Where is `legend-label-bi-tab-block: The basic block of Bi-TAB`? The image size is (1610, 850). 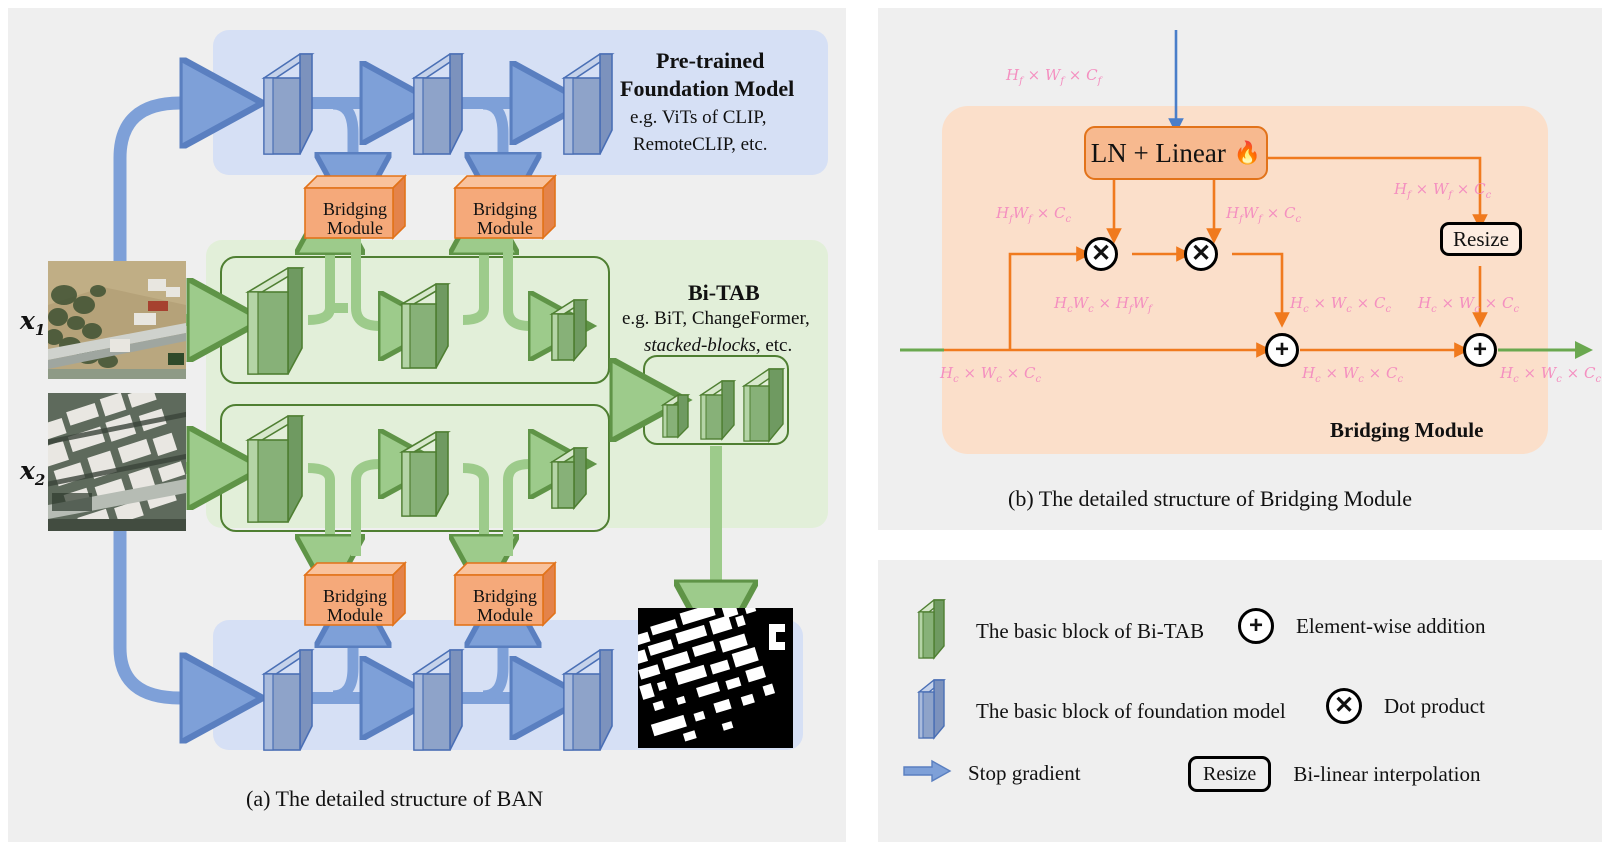
legend-label-bi-tab-block: The basic block of Bi-TAB is located at coordinates (1090, 631).